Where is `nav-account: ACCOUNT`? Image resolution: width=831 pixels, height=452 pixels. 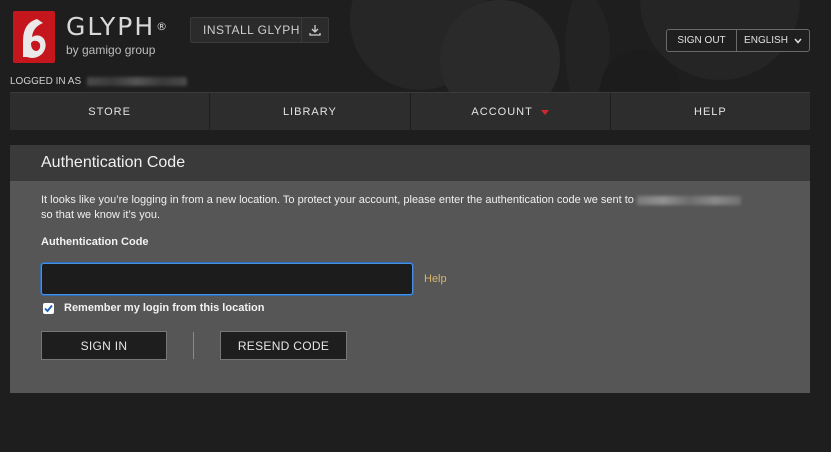 nav-account: ACCOUNT is located at coordinates (511, 111).